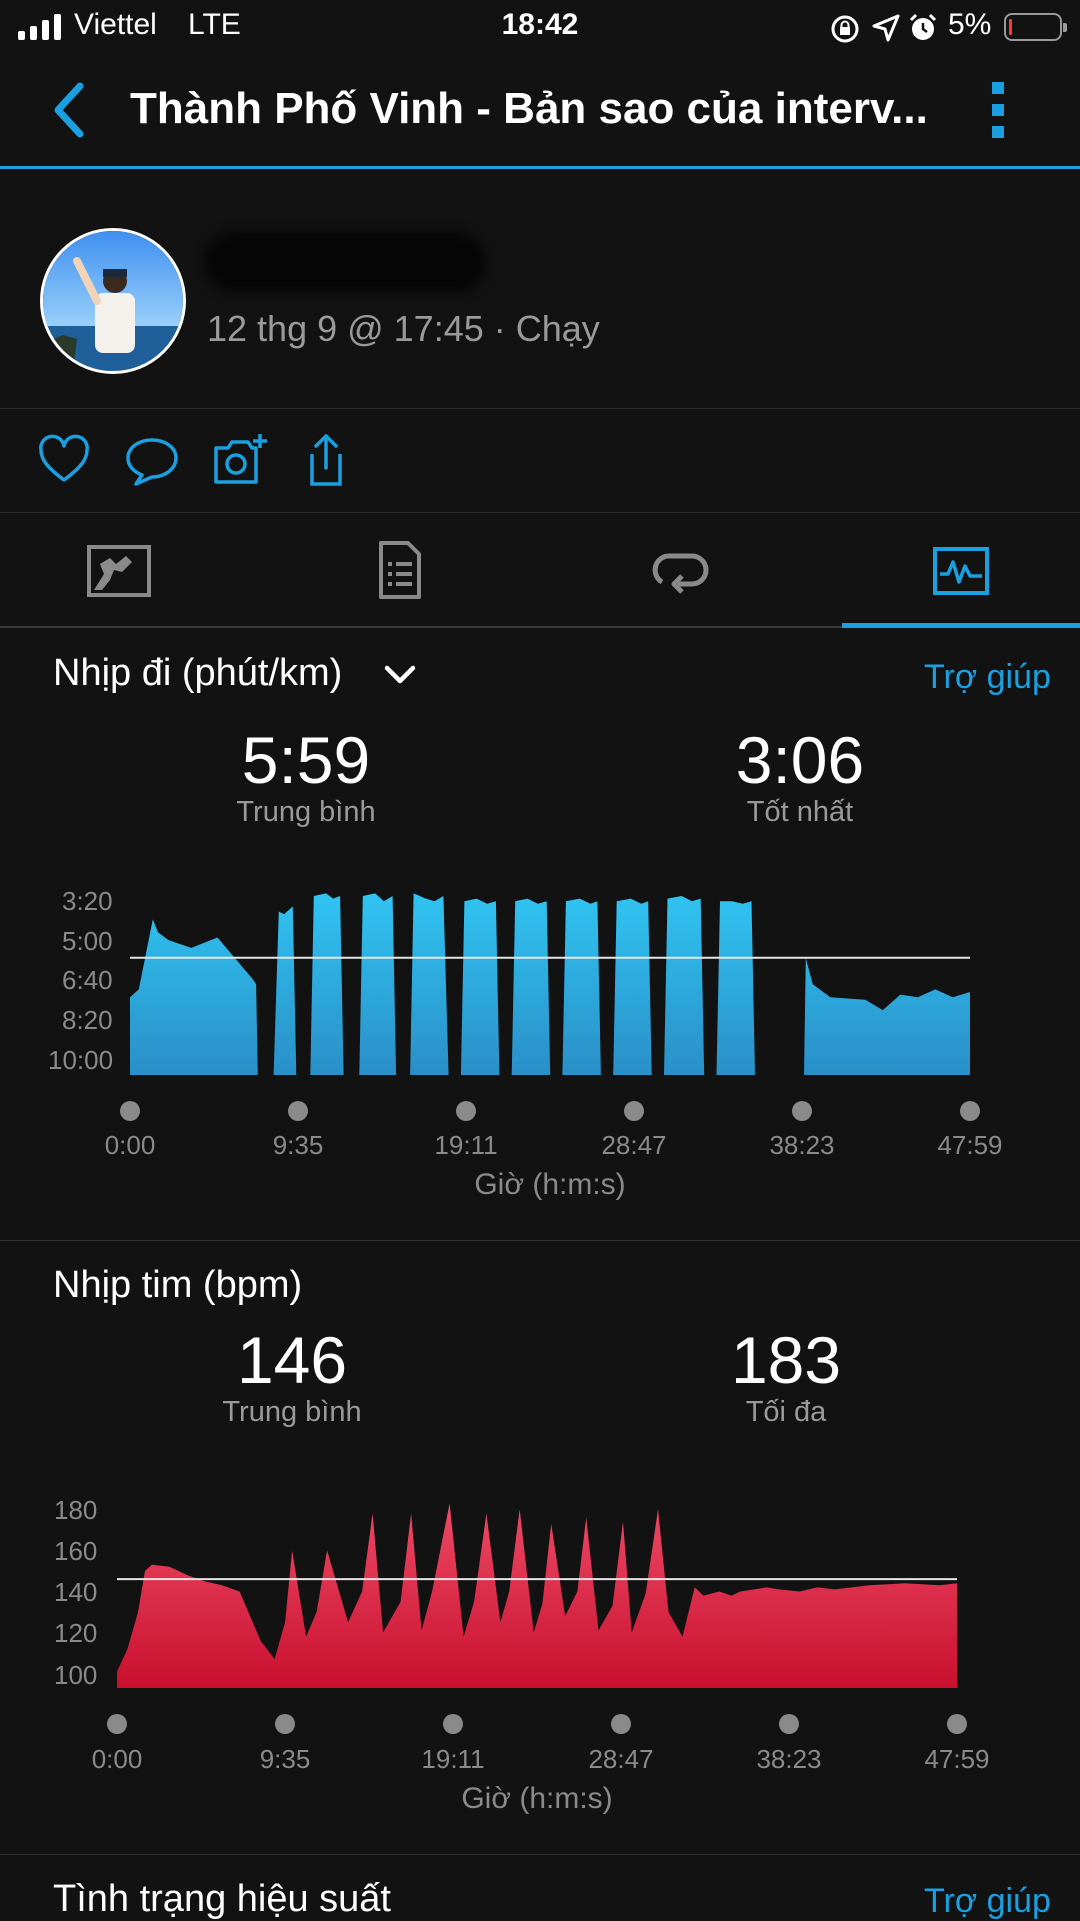 This screenshot has width=1080, height=1921. Describe the element at coordinates (789, 1759) in the screenshot. I see `hr-x-tick: 38:23` at that location.